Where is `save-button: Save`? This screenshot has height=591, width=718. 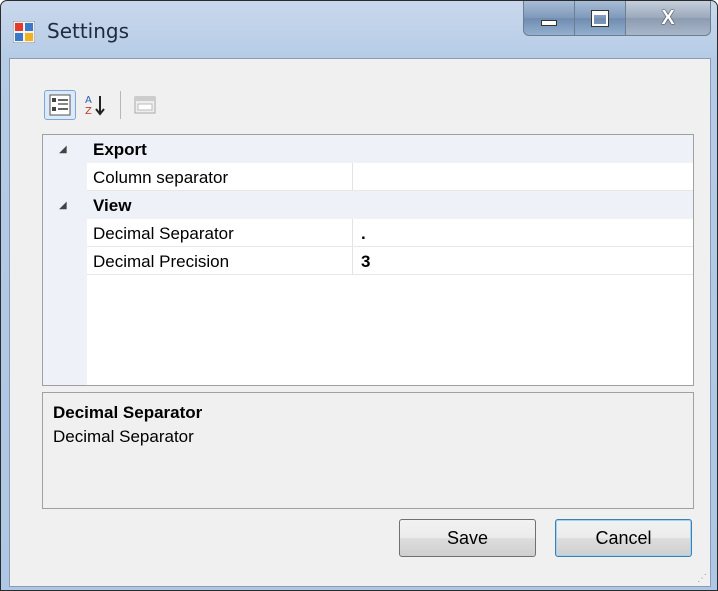
save-button: Save is located at coordinates (467, 538).